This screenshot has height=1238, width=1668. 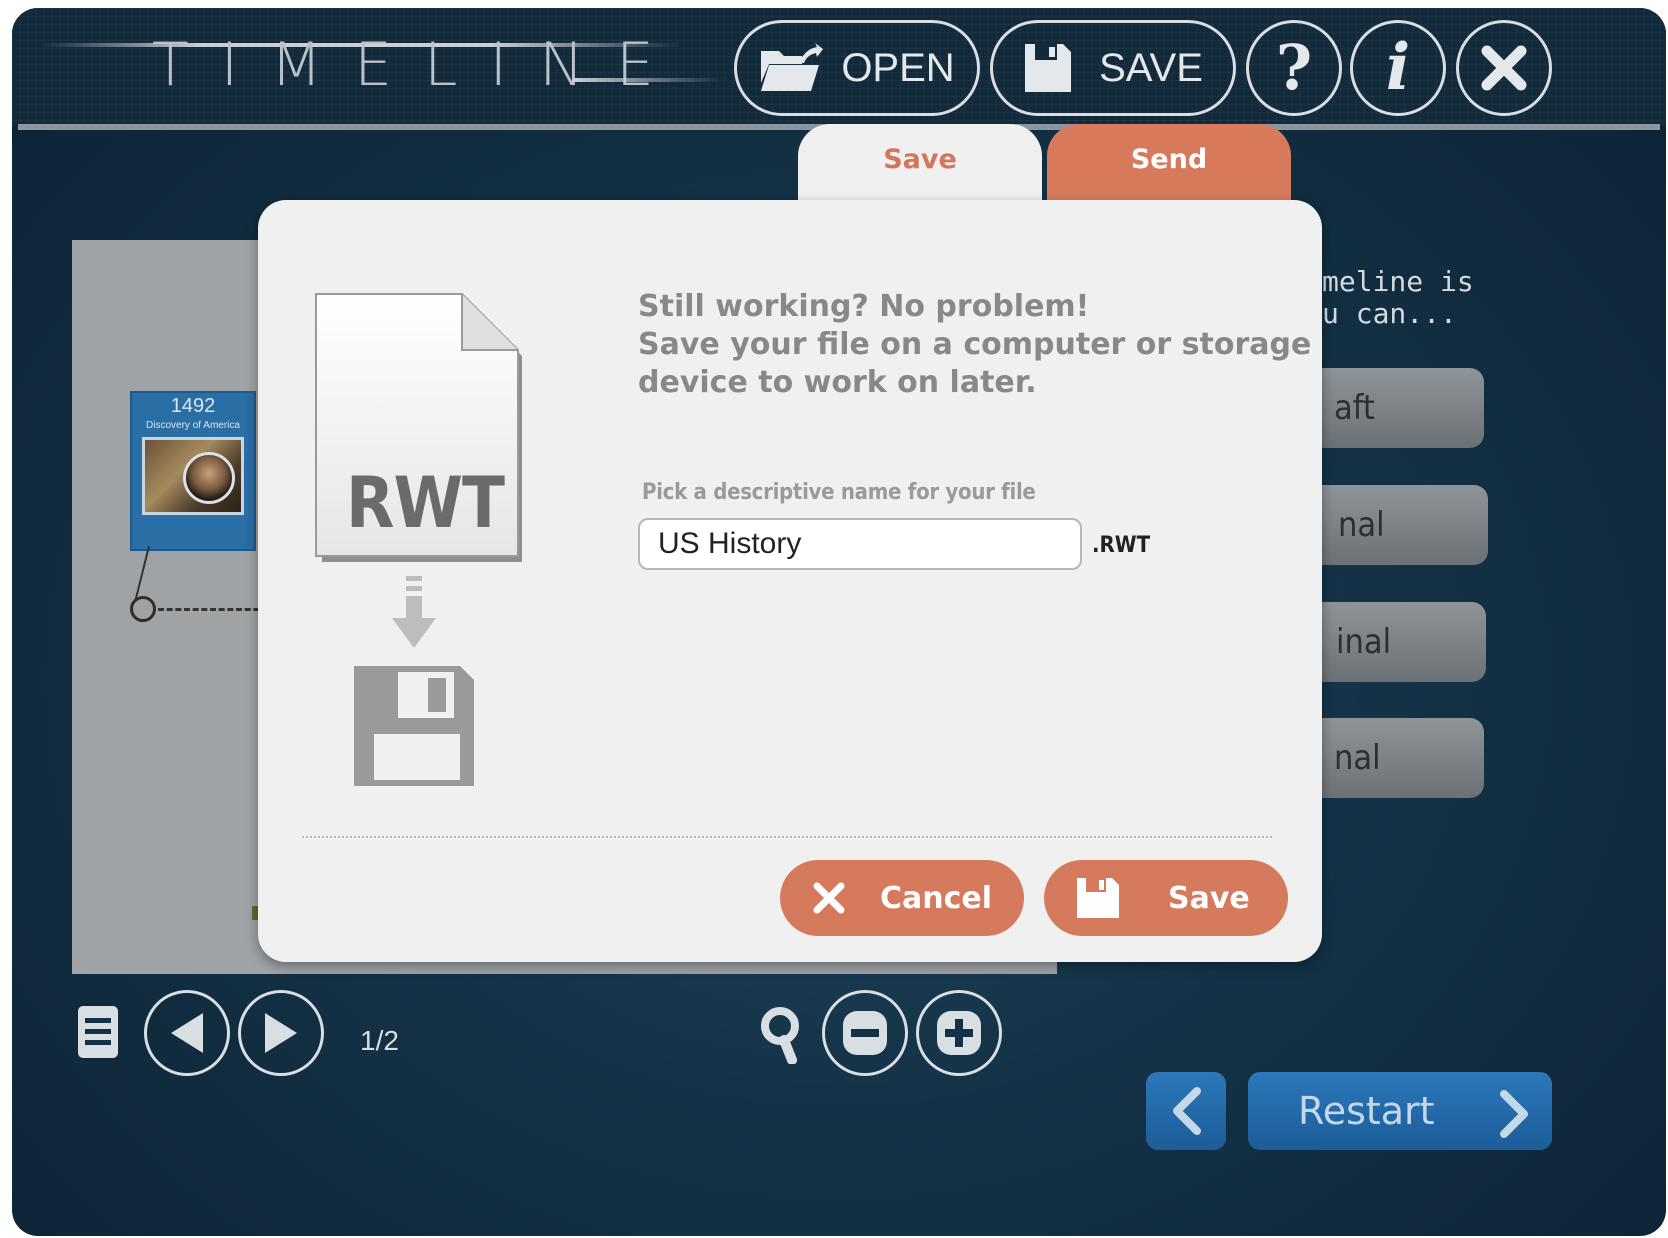 What do you see at coordinates (414, 728) in the screenshot?
I see `floppy-disk-large-icon` at bounding box center [414, 728].